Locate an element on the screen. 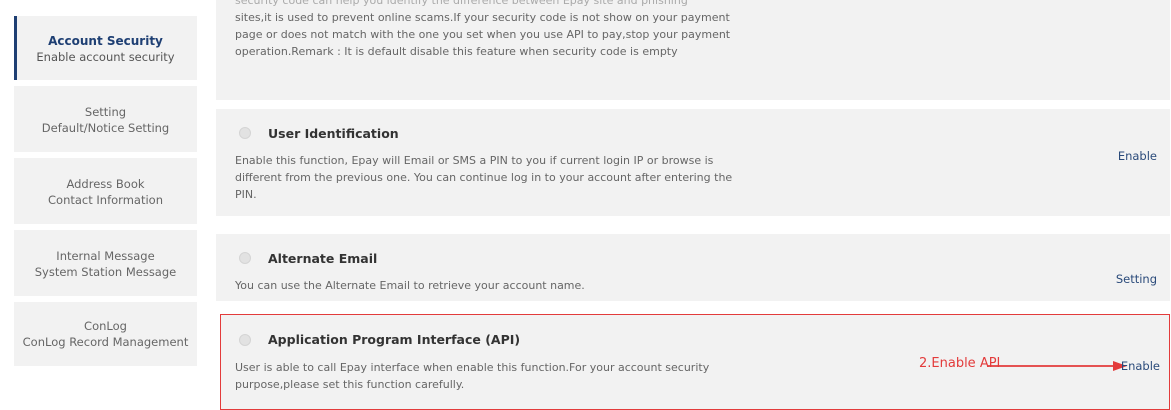  sidebar-item-internal-message: Internal Message System Station Message is located at coordinates (105, 263).